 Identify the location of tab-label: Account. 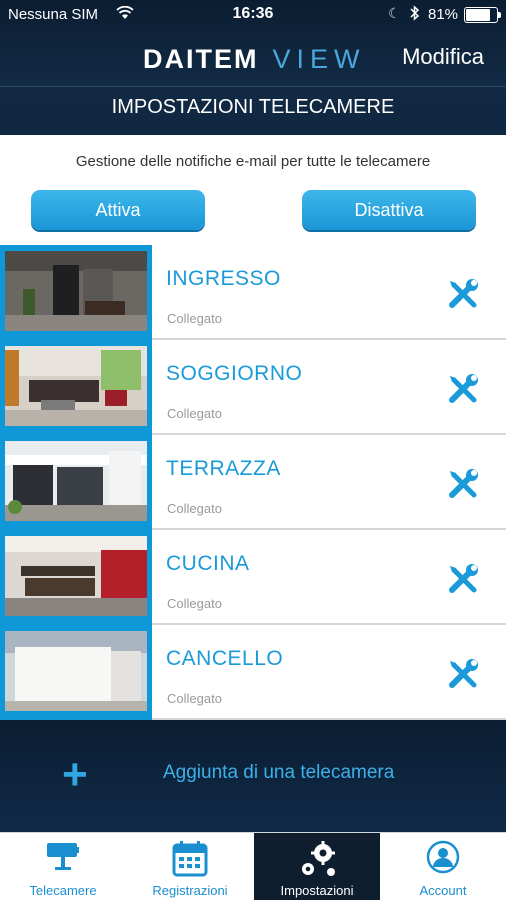
(443, 890).